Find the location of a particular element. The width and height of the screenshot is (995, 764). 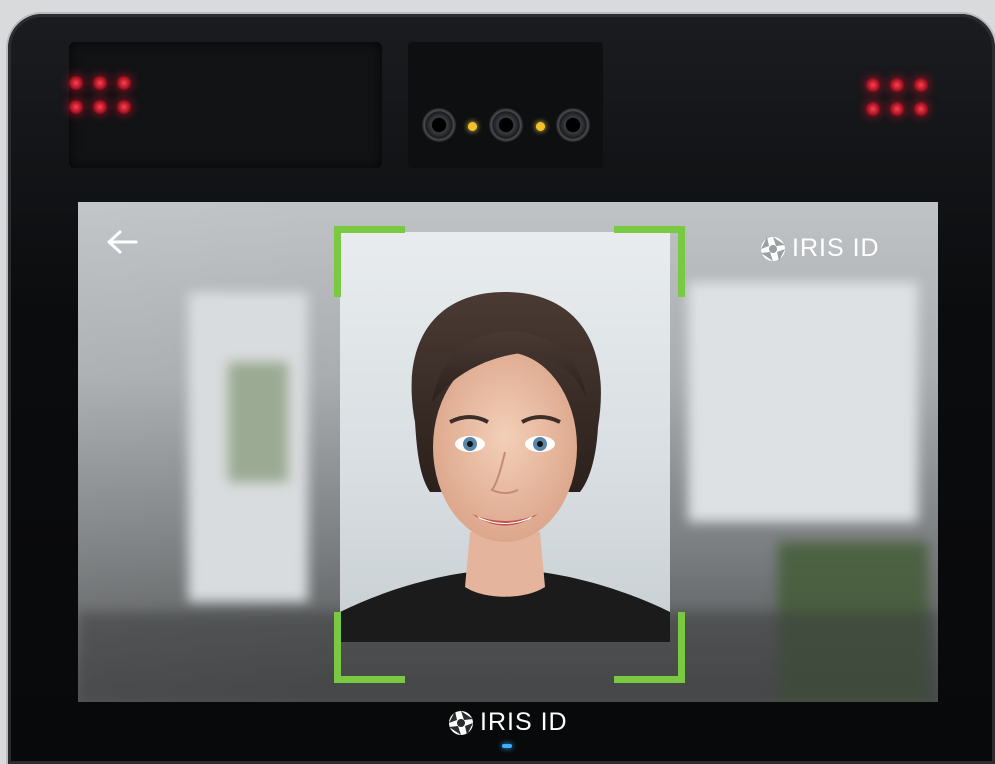

screen-brand-logo: IRIS ID is located at coordinates (820, 248).